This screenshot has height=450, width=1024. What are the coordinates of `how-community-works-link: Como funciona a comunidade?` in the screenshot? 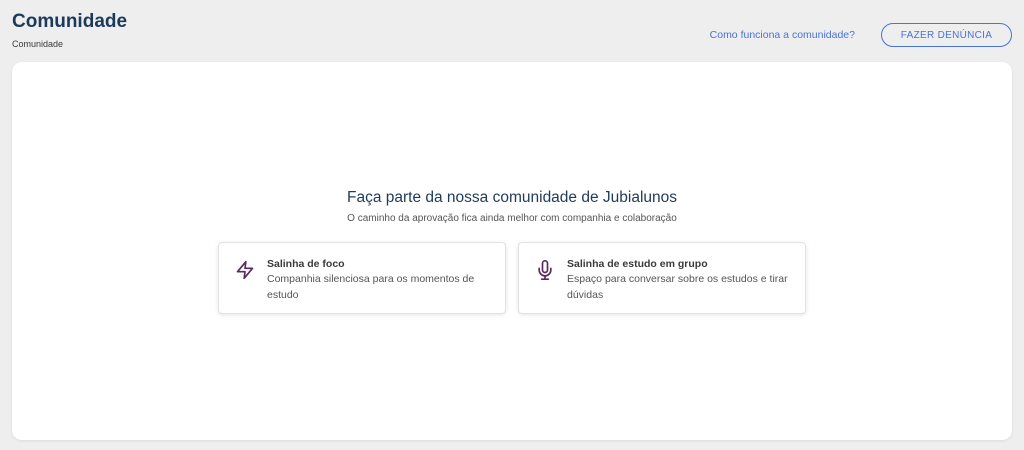 It's located at (782, 35).